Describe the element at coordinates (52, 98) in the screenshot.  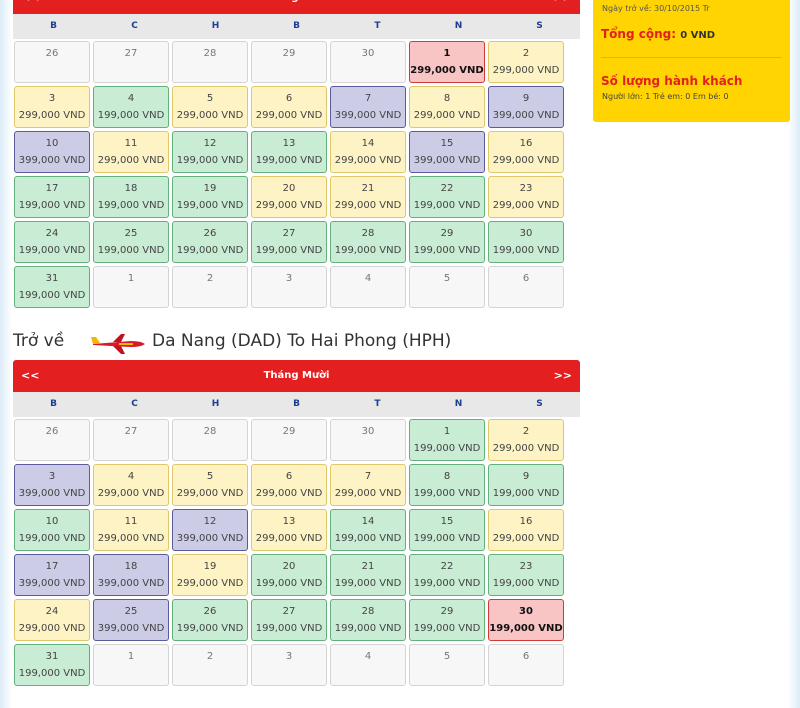
I see `day-number: 3` at that location.